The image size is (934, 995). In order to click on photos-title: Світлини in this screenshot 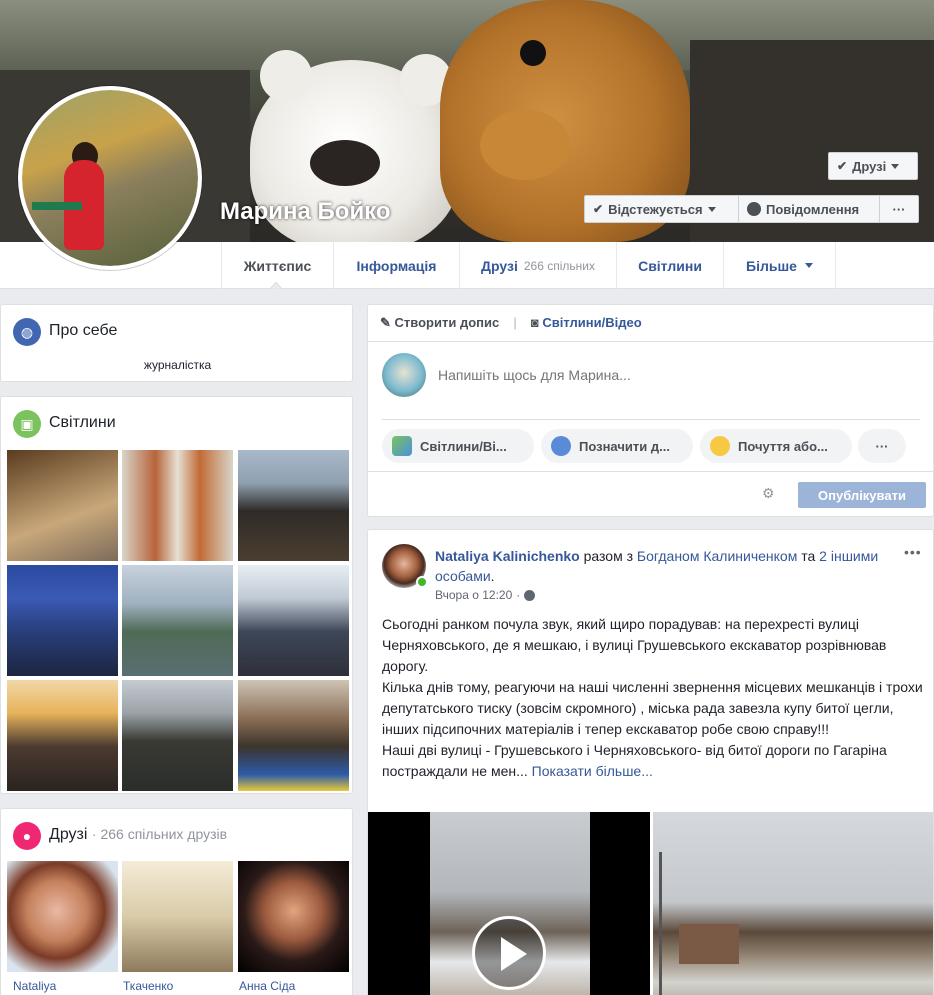, I will do `click(82, 423)`.